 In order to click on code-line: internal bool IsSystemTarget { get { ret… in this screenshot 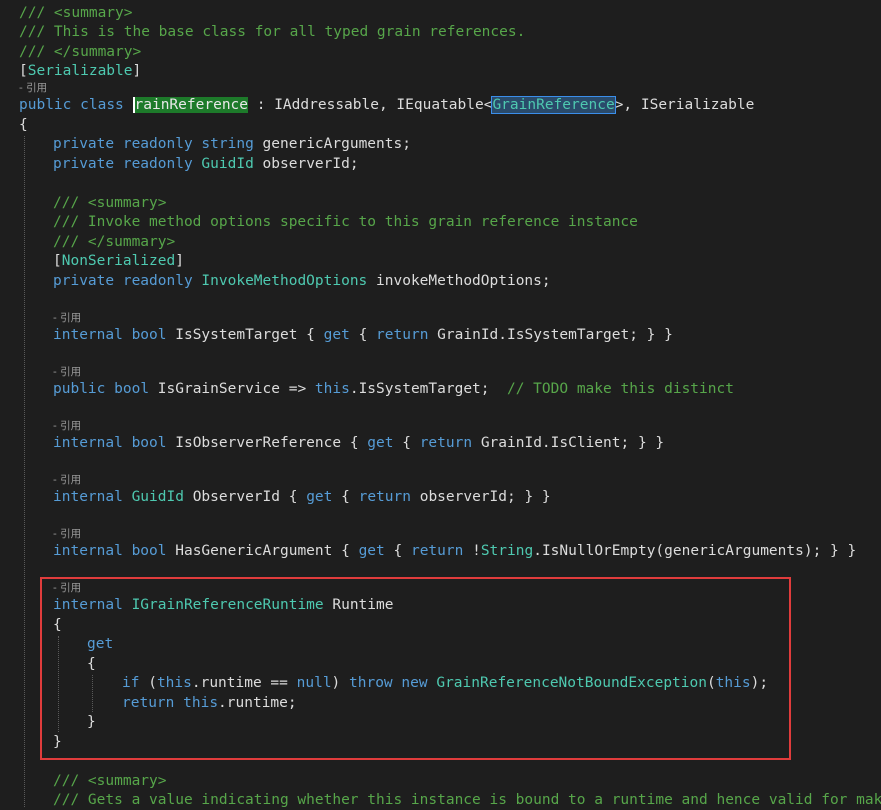, I will do `click(363, 335)`.